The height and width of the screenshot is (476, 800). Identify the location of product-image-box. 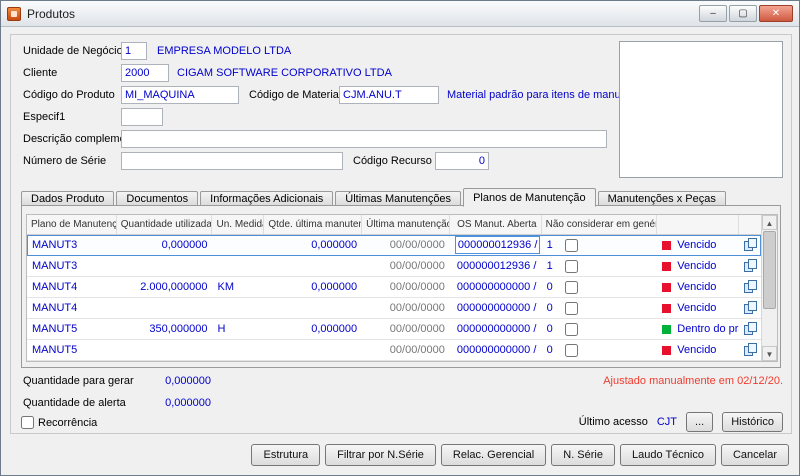
(701, 109).